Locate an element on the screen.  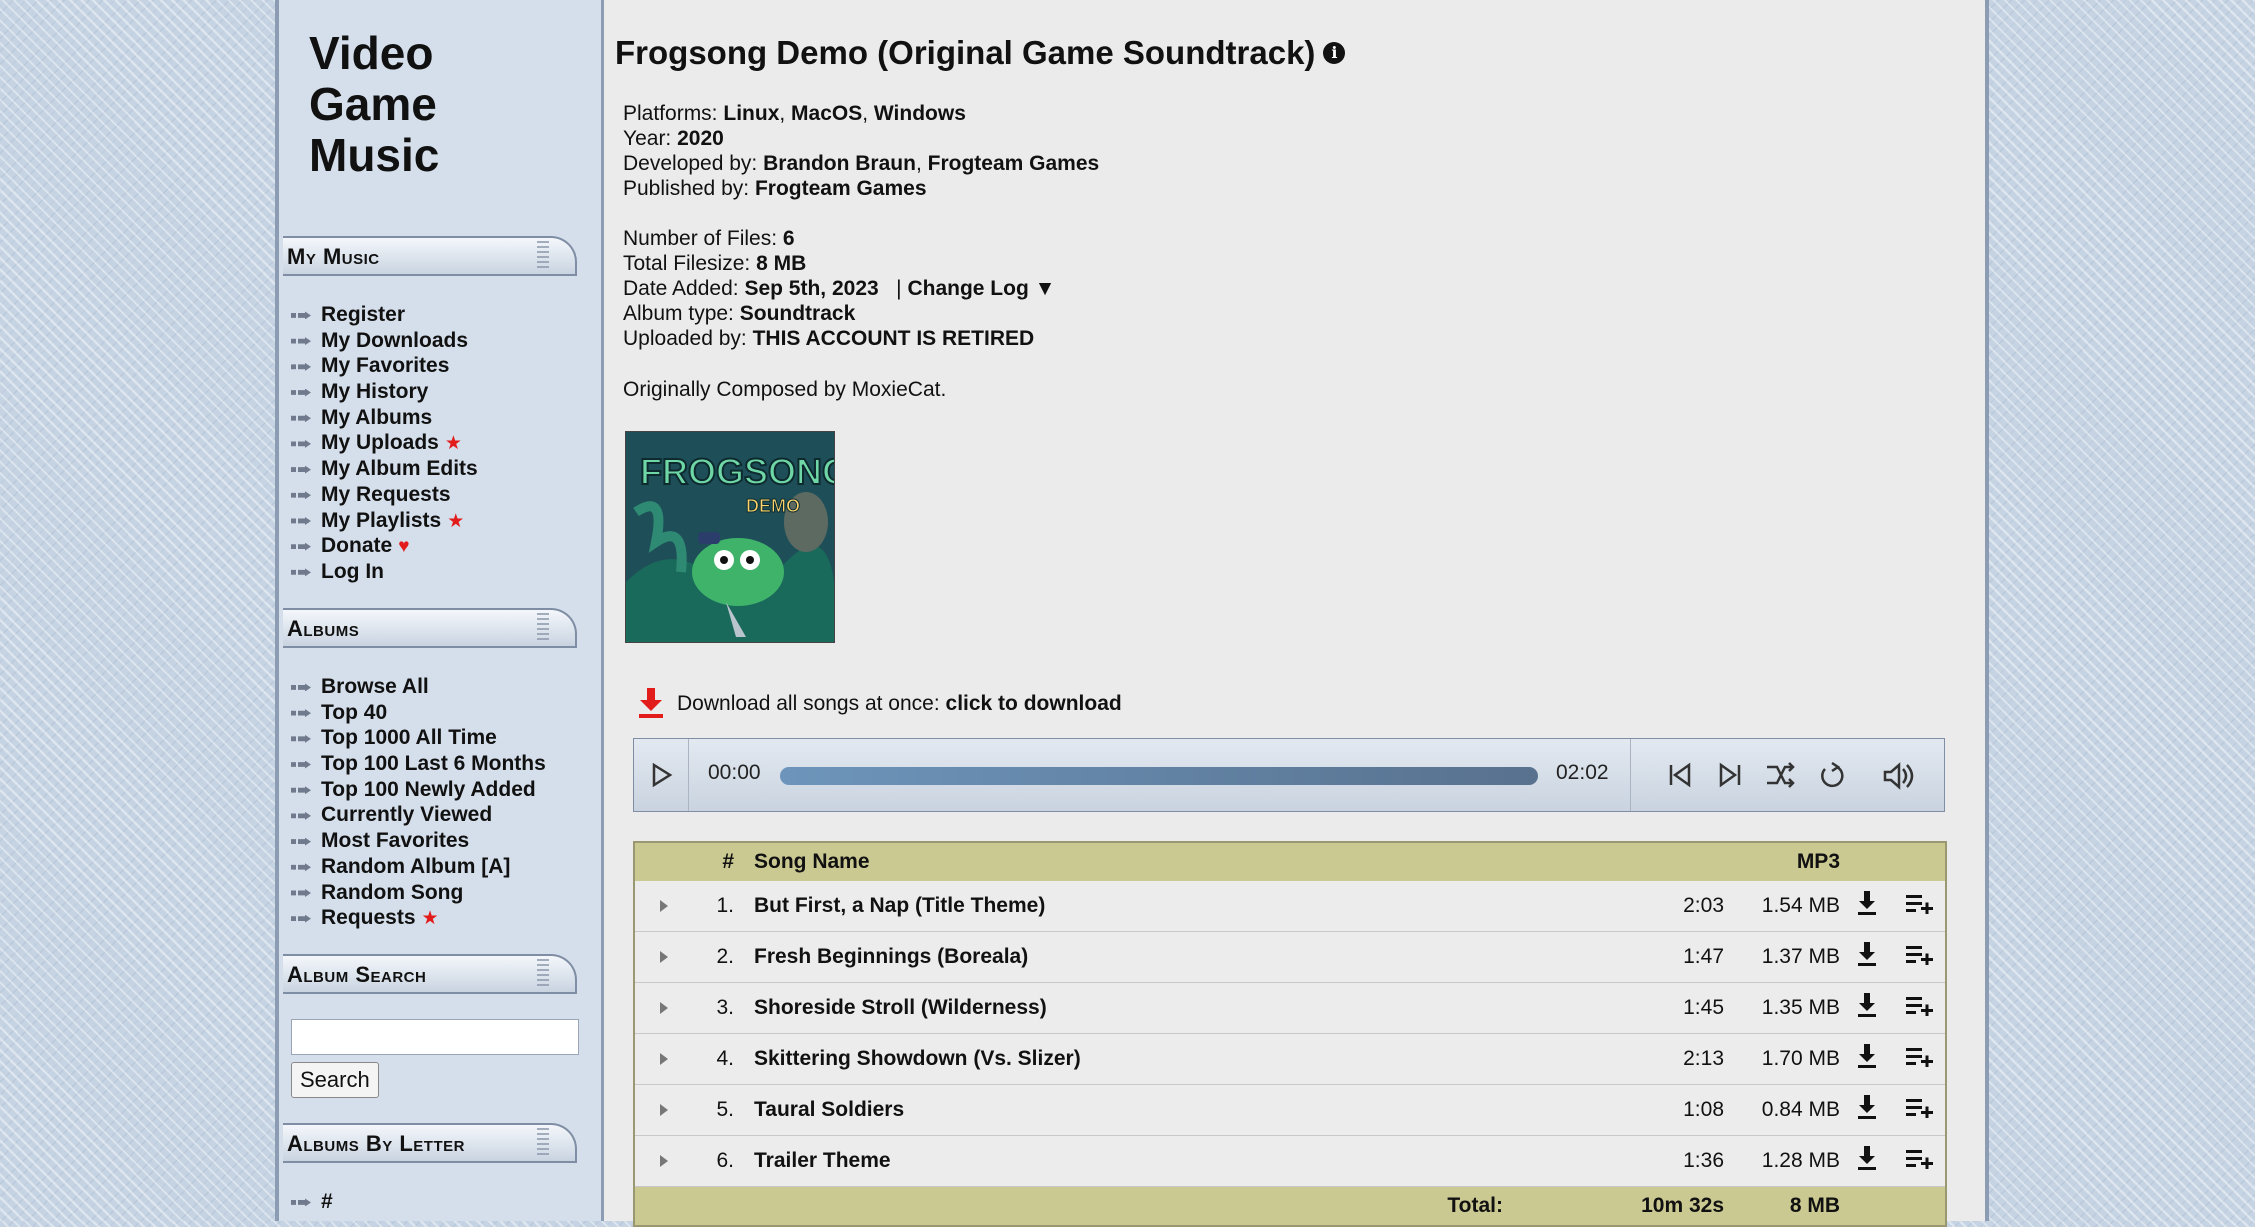
song-size: 1.54 MB is located at coordinates (1783, 906).